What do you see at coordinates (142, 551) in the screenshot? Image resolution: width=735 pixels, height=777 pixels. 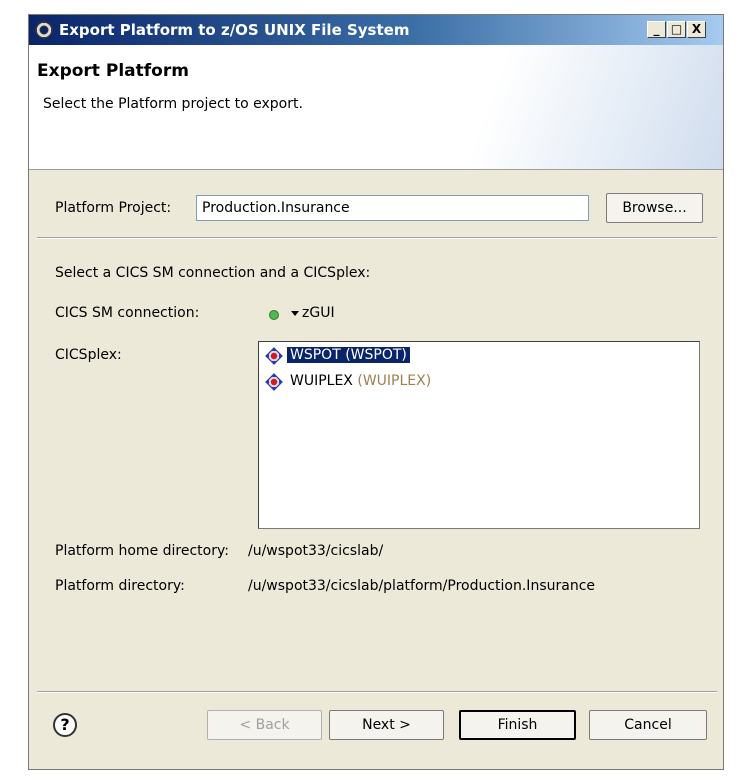 I see `platform-home-directory-label: Platform home directory:` at bounding box center [142, 551].